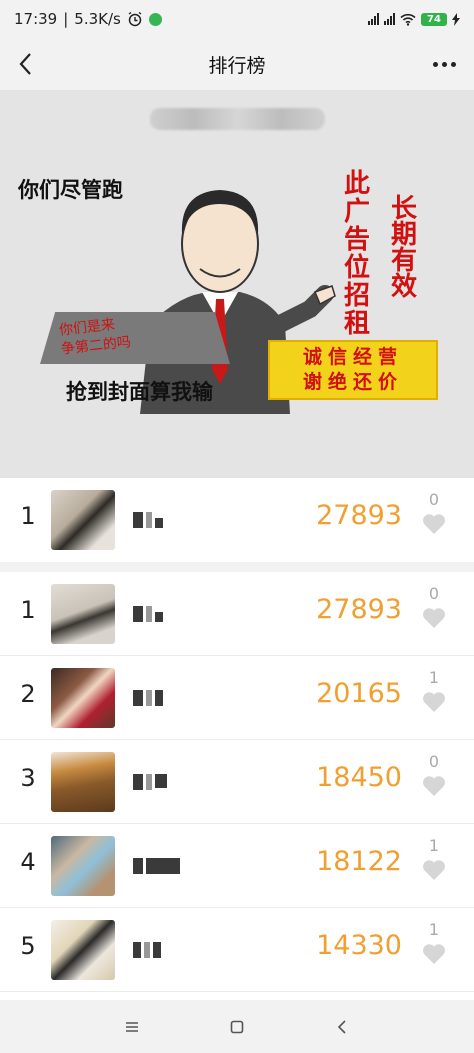  I want to click on speech-text: 你们是来 争第二的吗, so click(95, 336).